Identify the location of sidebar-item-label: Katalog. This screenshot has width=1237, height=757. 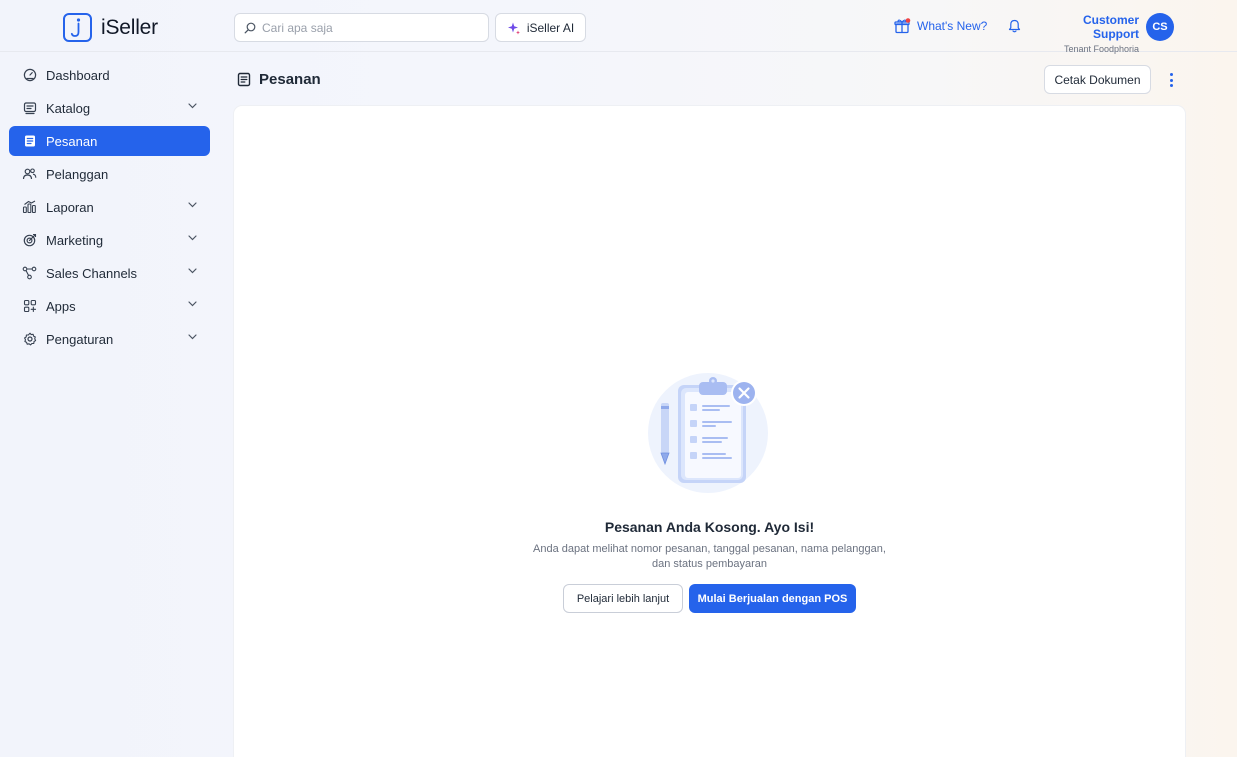
(68, 108).